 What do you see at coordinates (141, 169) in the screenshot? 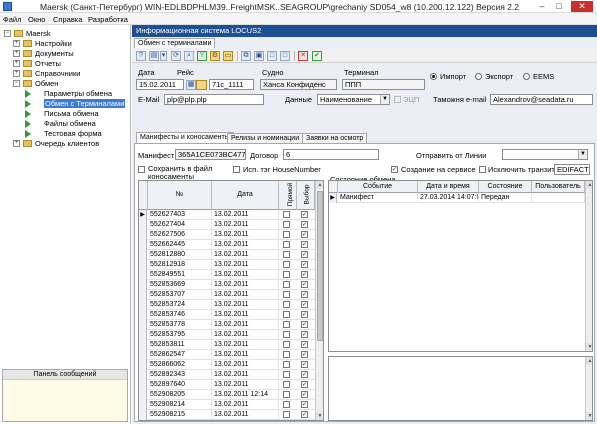
I see `save-file-checkbox` at bounding box center [141, 169].